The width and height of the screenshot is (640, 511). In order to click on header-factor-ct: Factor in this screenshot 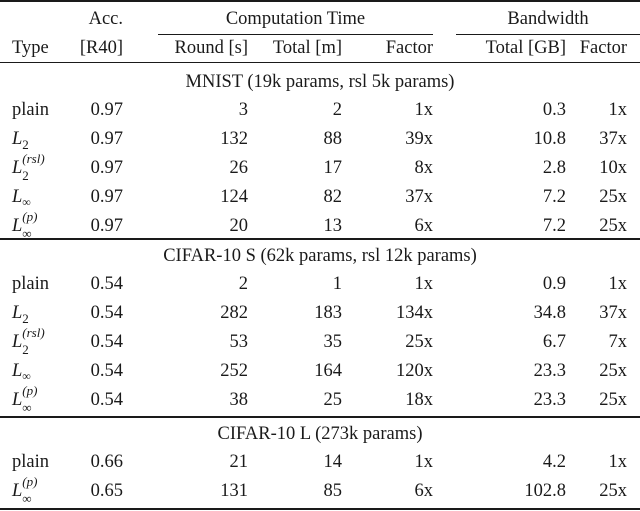, I will do `click(409, 48)`.